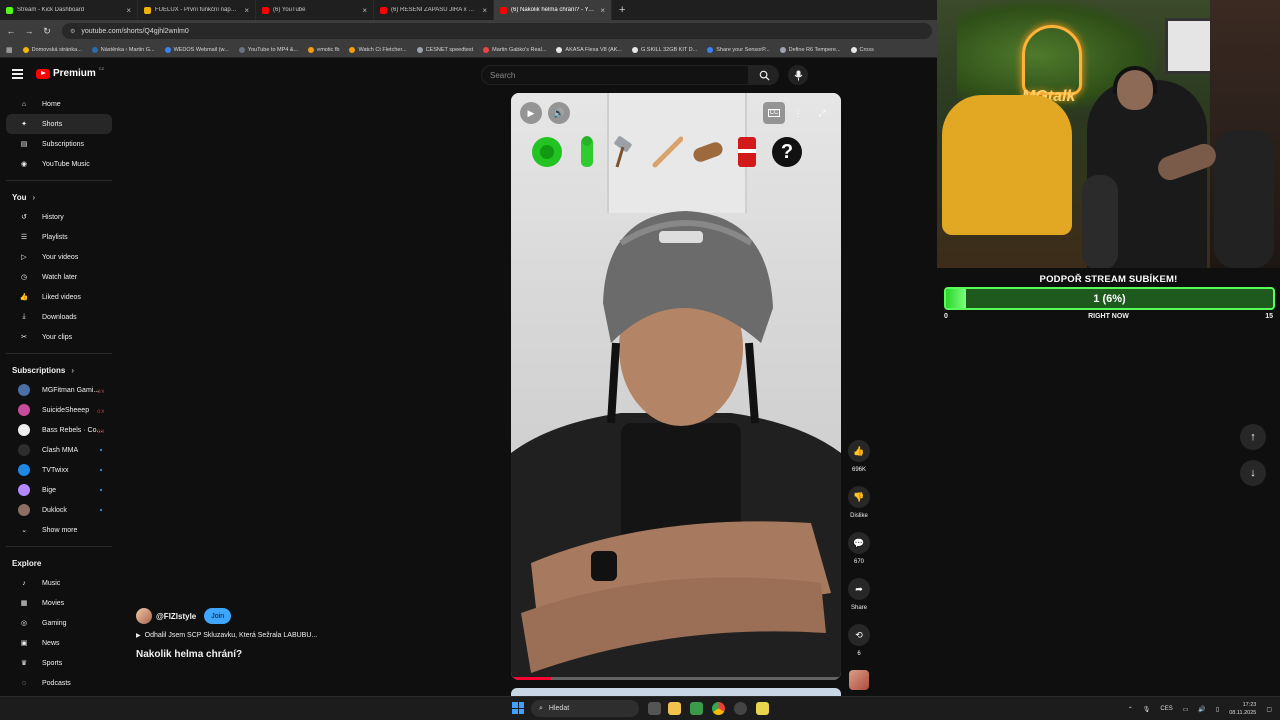  Describe the element at coordinates (497, 31) in the screenshot. I see `url-field: ⚙ youtube.com/shorts/Q4gjhl2wnlm0` at that location.